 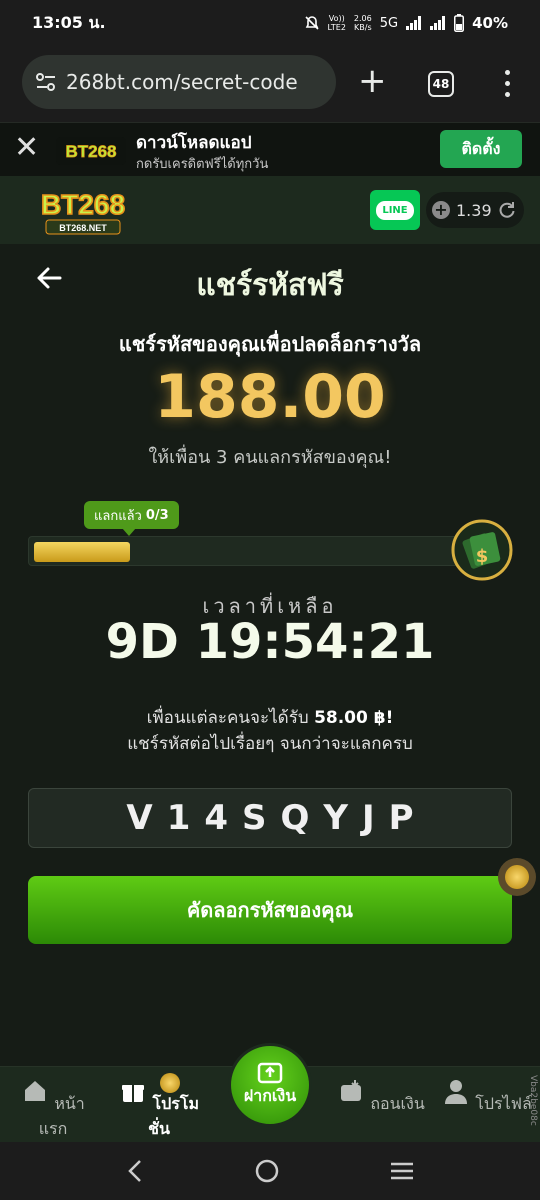 I want to click on banner-logo: BT268, so click(x=91, y=151).